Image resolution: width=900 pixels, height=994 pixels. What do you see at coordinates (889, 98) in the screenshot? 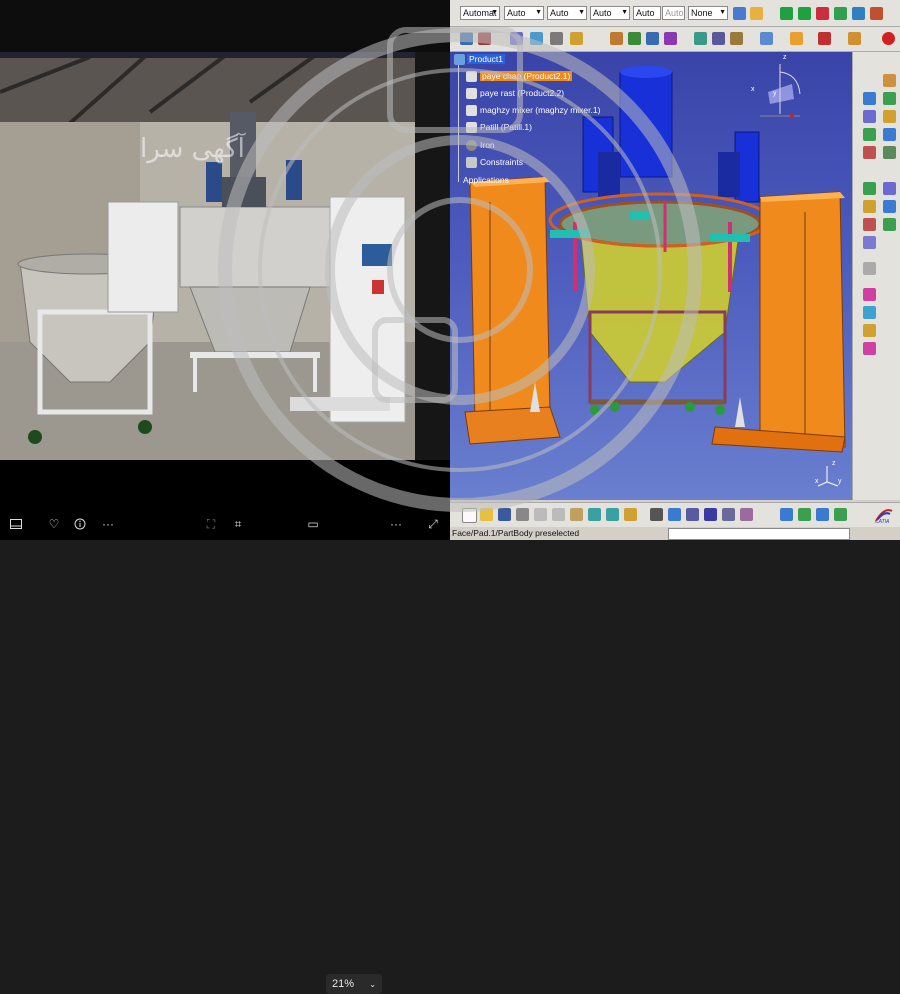
I see `contact-icon` at bounding box center [889, 98].